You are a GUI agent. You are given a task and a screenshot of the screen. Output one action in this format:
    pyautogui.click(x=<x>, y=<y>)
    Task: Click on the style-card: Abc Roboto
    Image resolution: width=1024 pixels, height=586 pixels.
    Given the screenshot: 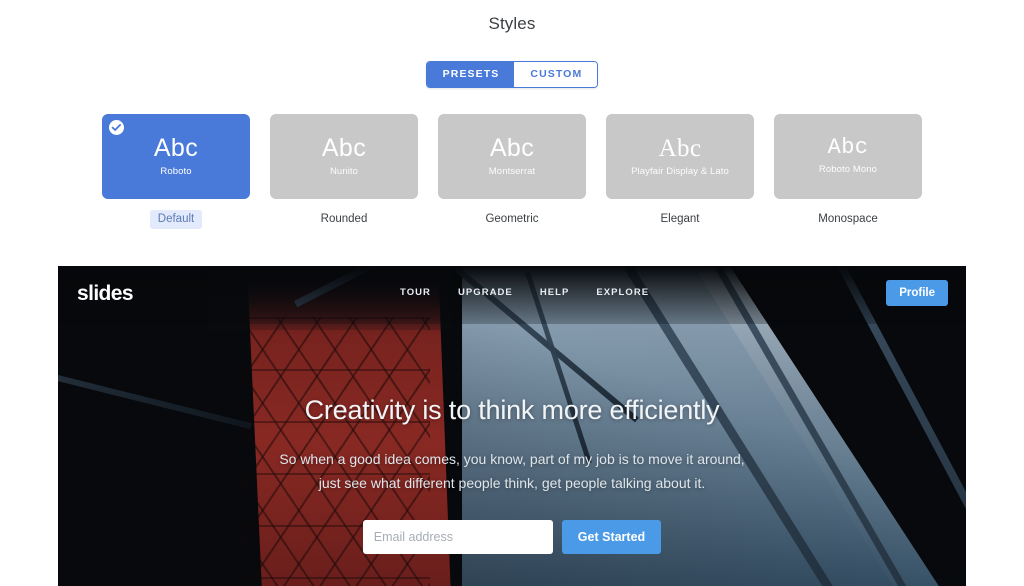 What is the action you would take?
    pyautogui.click(x=176, y=156)
    